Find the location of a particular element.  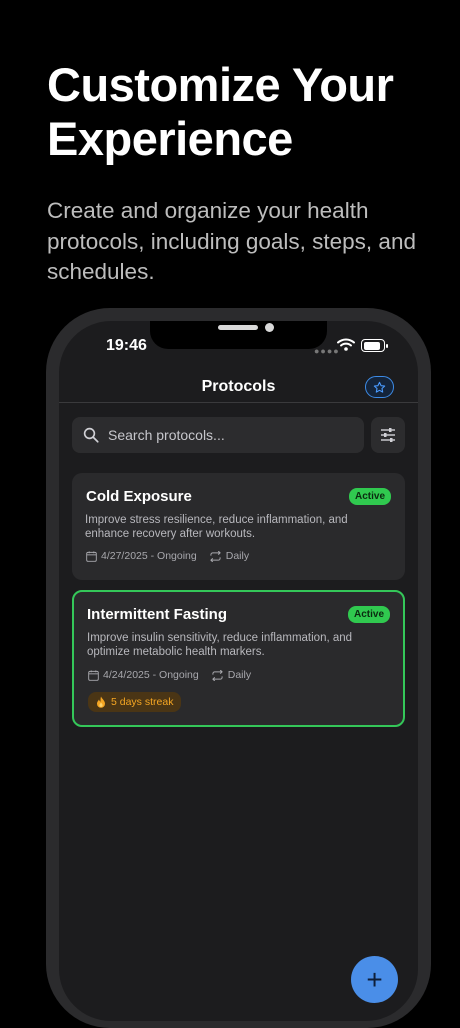

search-icon is located at coordinates (91, 435).